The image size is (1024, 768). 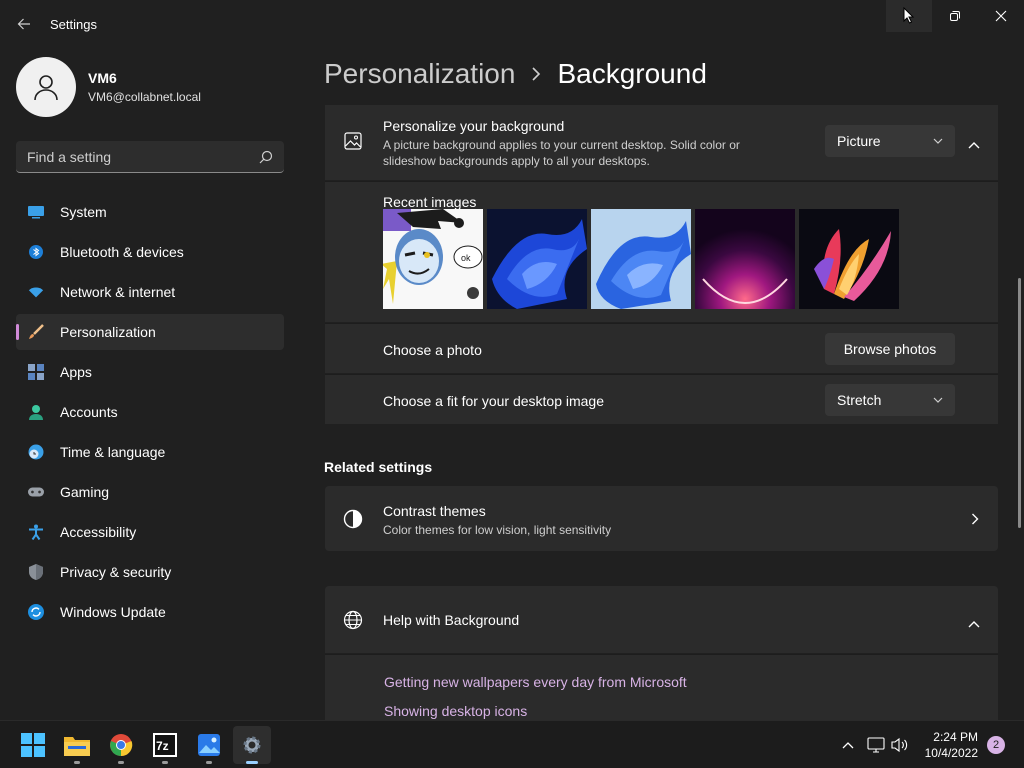 What do you see at coordinates (455, 711) in the screenshot?
I see `help-link-desktop-icons: Showing desktop icons` at bounding box center [455, 711].